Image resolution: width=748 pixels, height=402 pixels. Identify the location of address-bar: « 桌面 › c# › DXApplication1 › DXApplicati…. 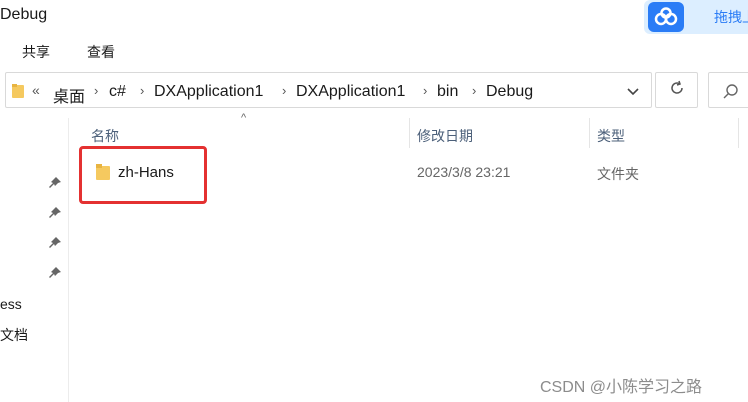
(328, 90).